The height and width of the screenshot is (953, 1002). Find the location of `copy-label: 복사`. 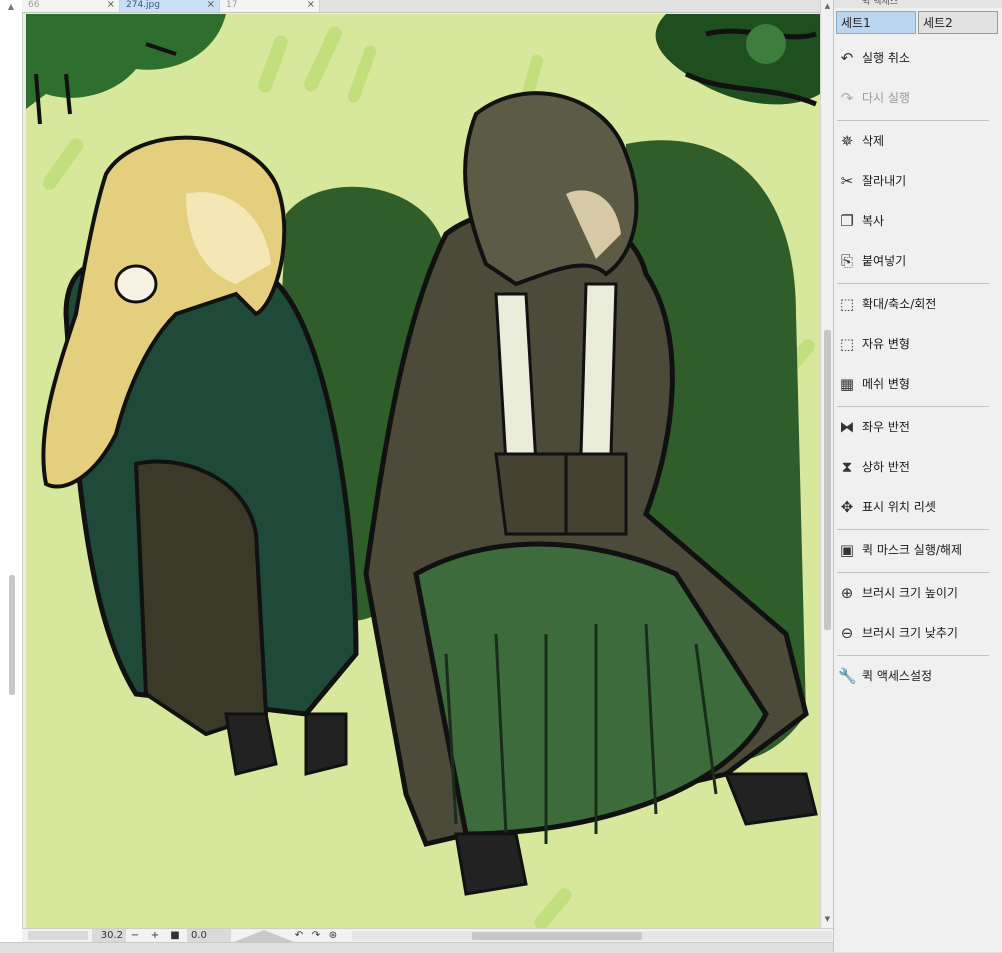

copy-label: 복사 is located at coordinates (873, 221).